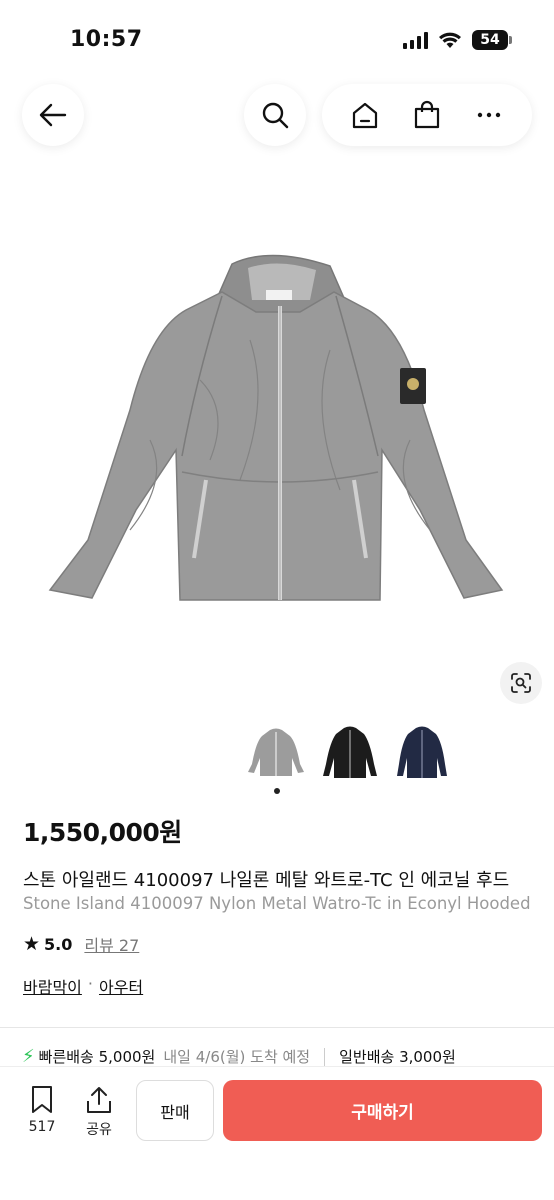 The width and height of the screenshot is (554, 1200). What do you see at coordinates (237, 1057) in the screenshot?
I see `fast-shipping-eta: 내일 4/6(월) 도착 예정` at bounding box center [237, 1057].